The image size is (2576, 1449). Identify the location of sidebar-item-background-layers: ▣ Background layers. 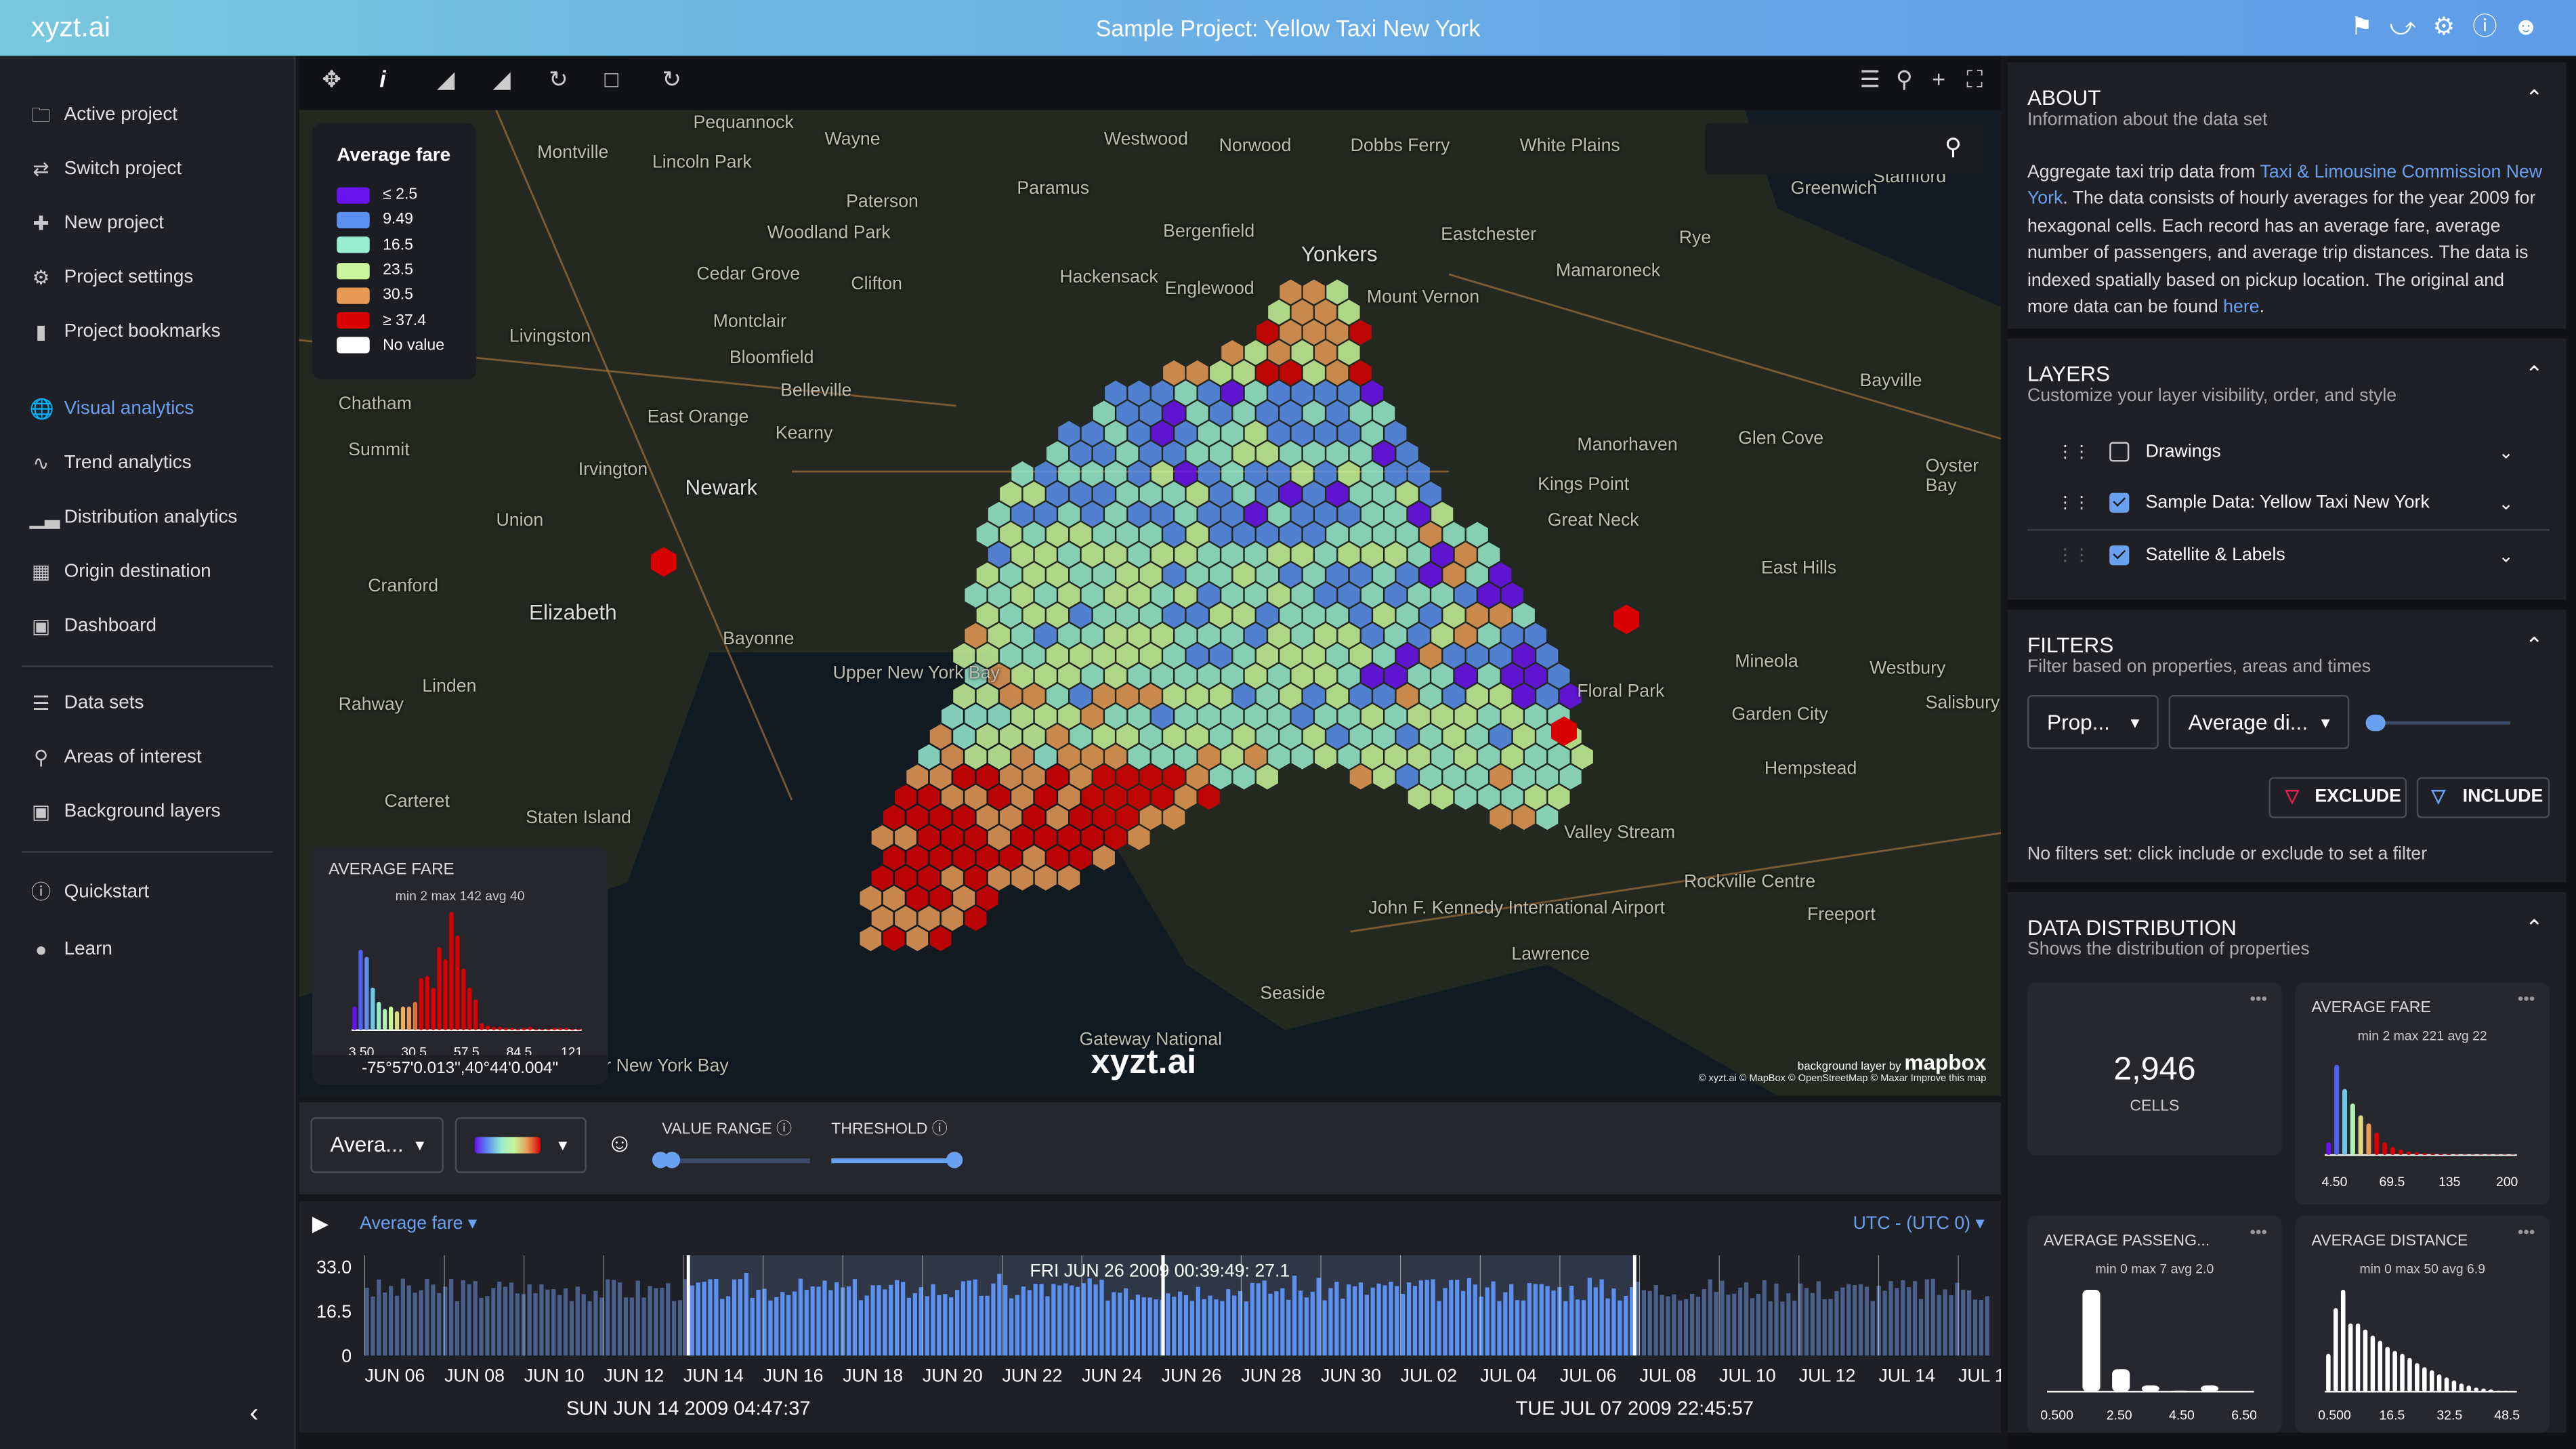
(125, 811).